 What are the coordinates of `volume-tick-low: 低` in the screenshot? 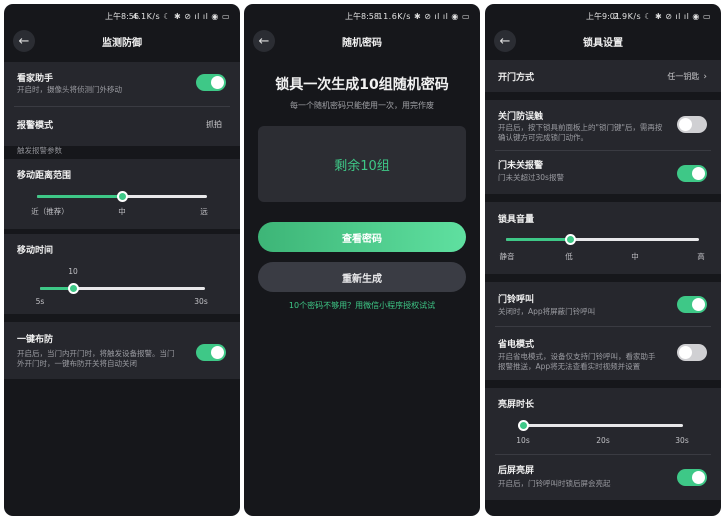 It's located at (569, 256).